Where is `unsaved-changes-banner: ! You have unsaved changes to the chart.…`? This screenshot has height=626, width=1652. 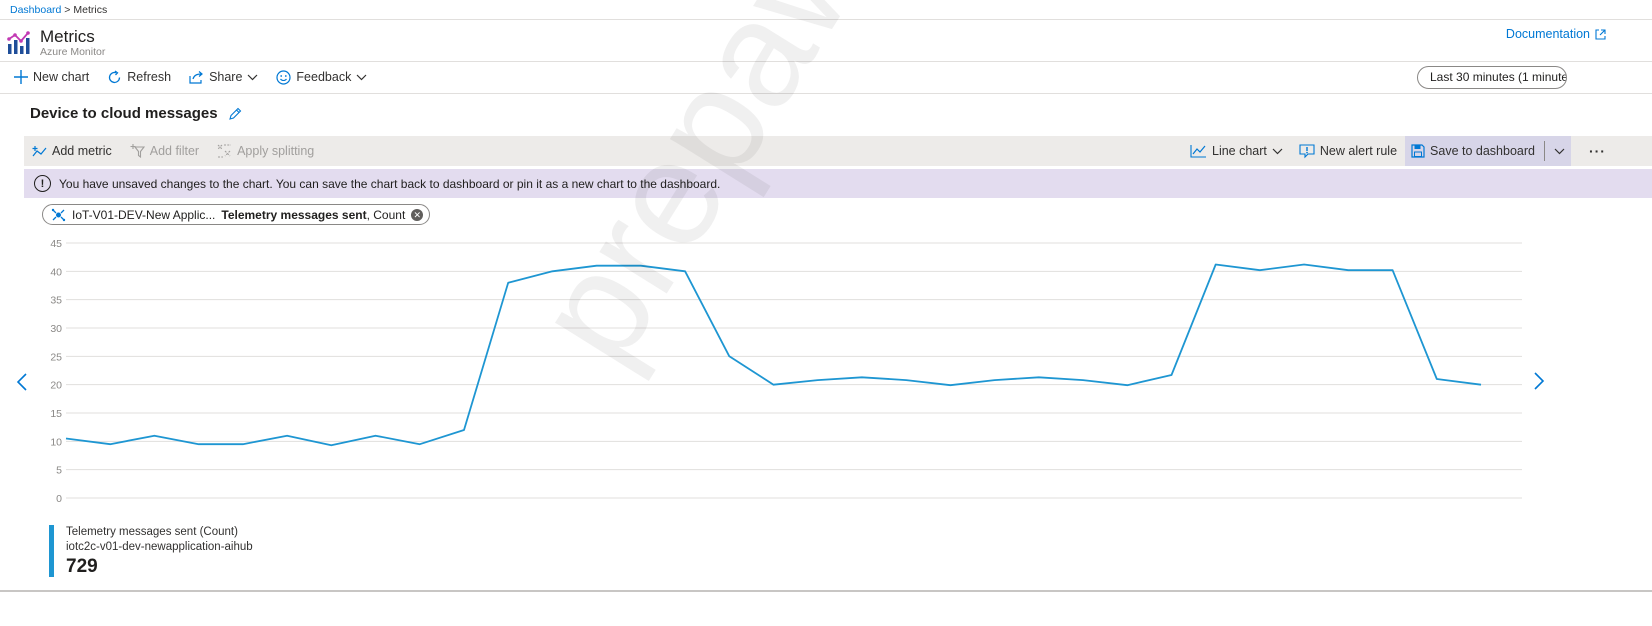 unsaved-changes-banner: ! You have unsaved changes to the chart.… is located at coordinates (838, 183).